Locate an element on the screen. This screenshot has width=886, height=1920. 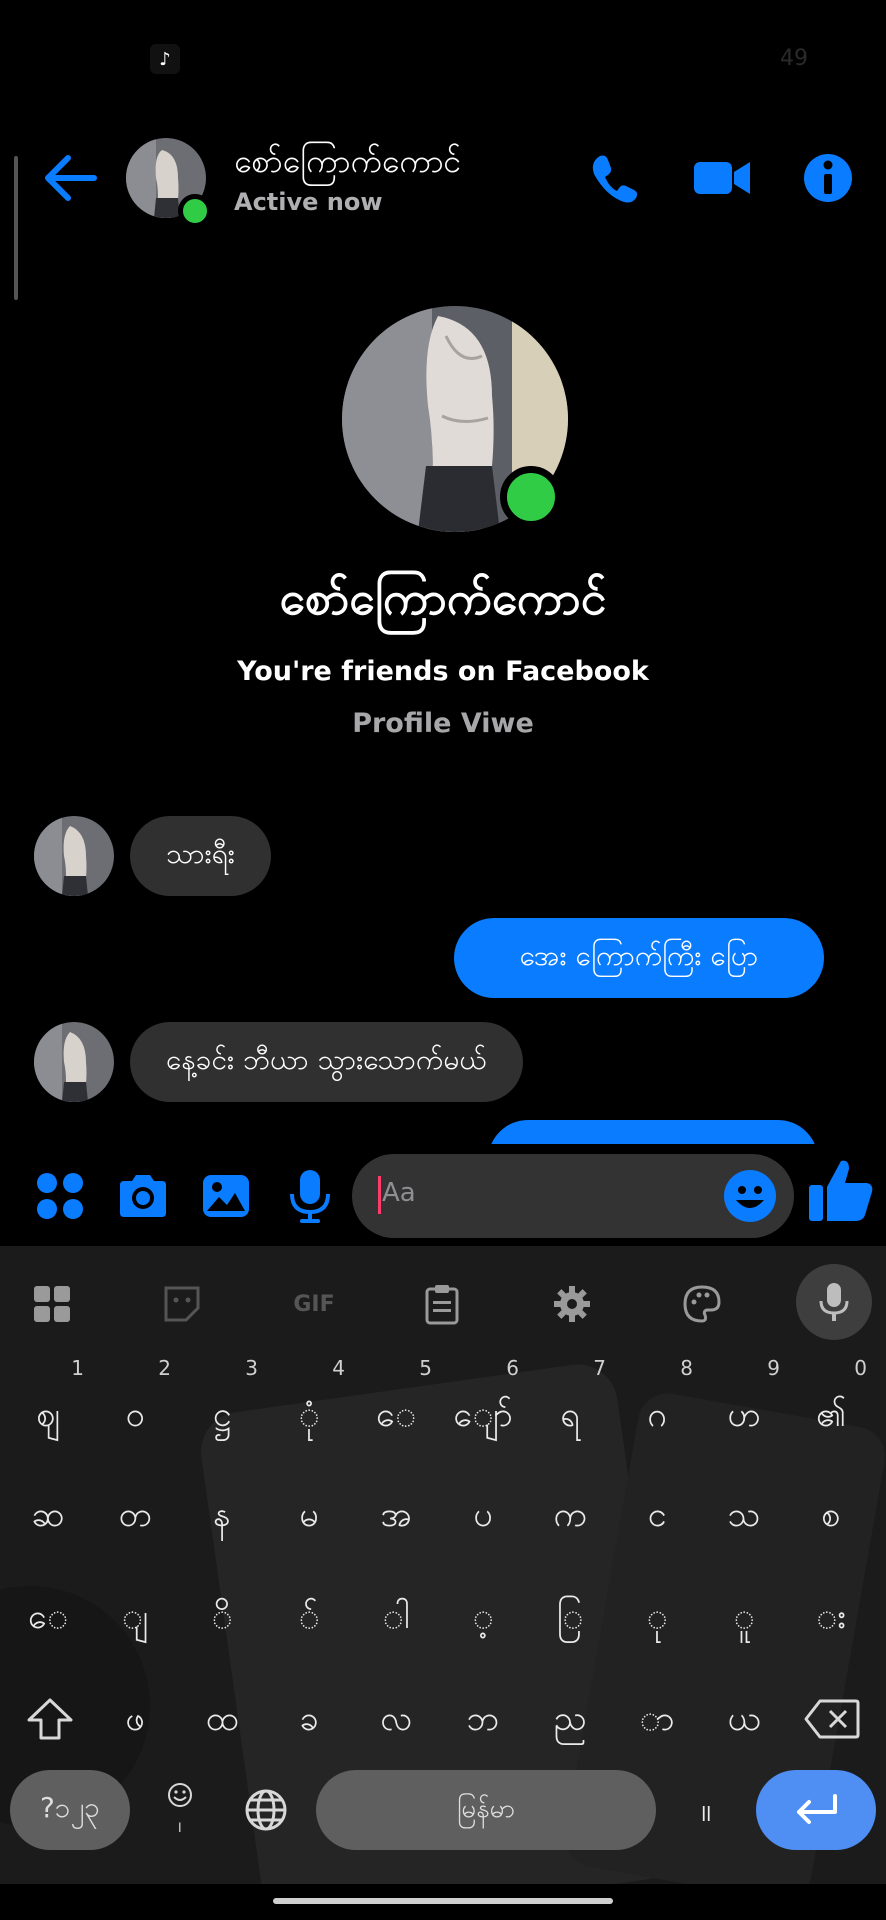
key: ု is located at coordinates (657, 1617).